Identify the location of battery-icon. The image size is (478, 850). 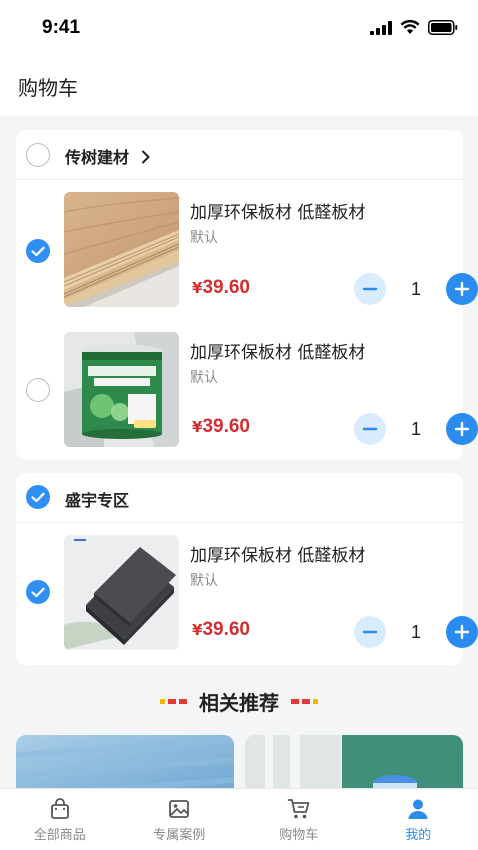
(443, 27).